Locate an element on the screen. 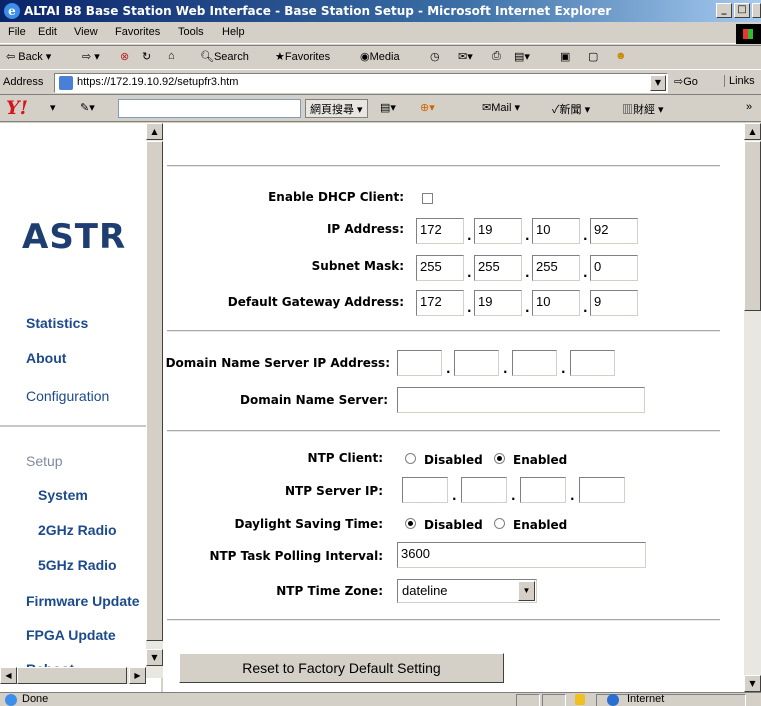  dst-enabled-radio is located at coordinates (499, 523).